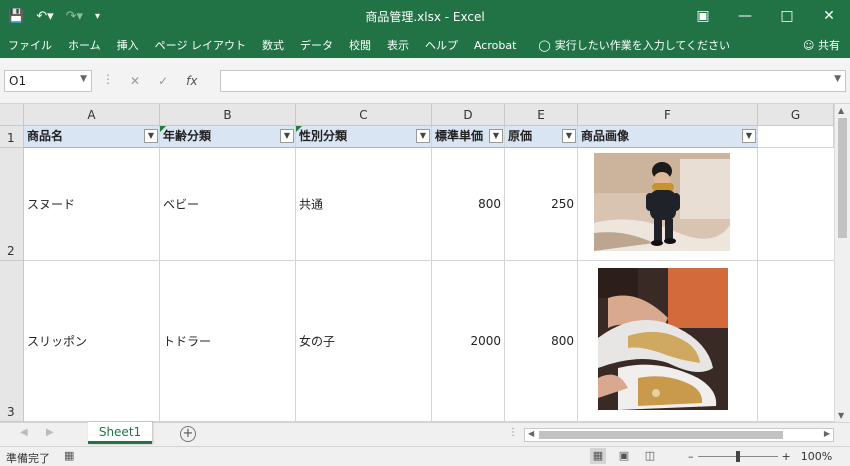  What do you see at coordinates (468, 137) in the screenshot?
I see `header-cell-standard-price: 標準単価 ▼` at bounding box center [468, 137].